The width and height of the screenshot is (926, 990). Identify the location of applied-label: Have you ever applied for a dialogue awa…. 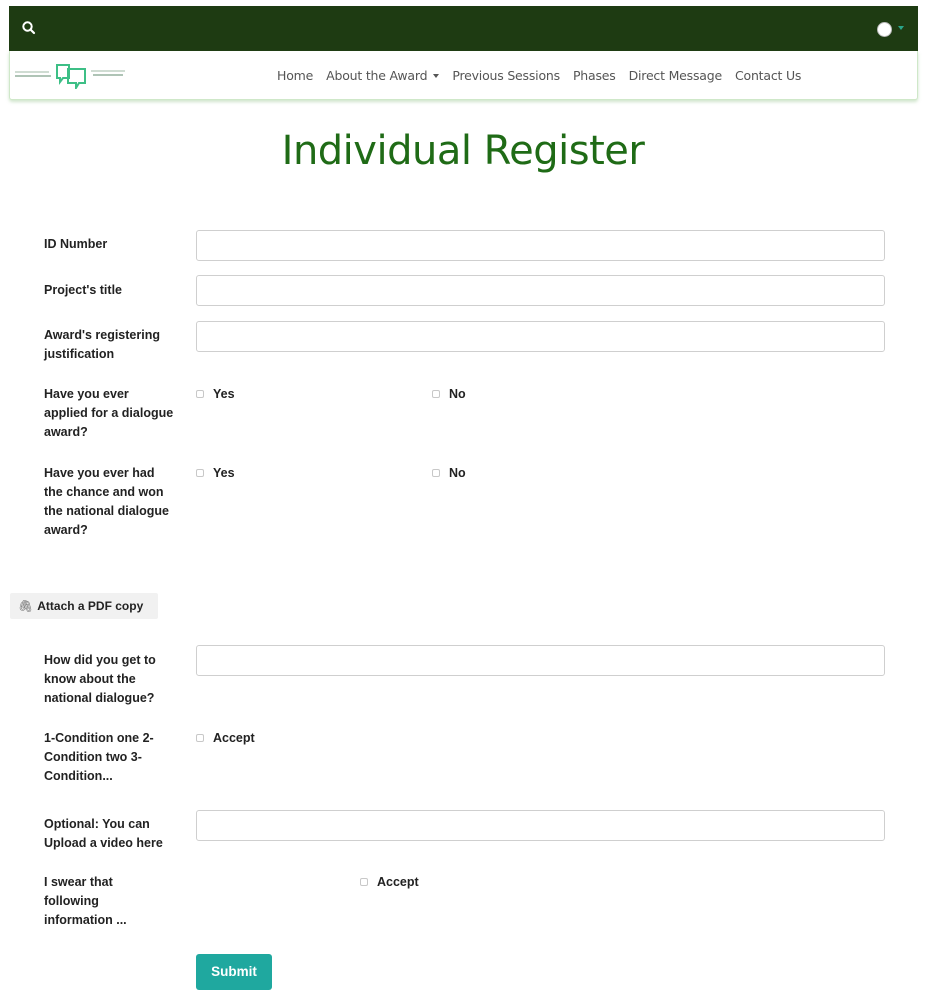
(109, 413).